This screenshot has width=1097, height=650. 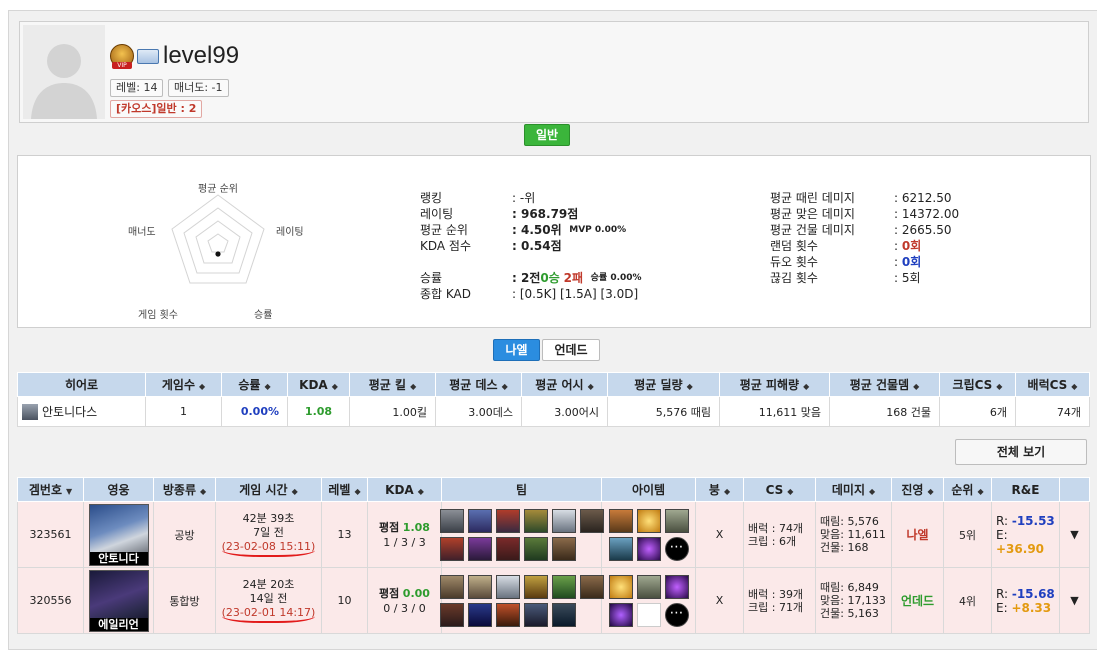 What do you see at coordinates (779, 534) in the screenshot?
I see `cs-cell: 배럭 : 74개 크립 : 6개` at bounding box center [779, 534].